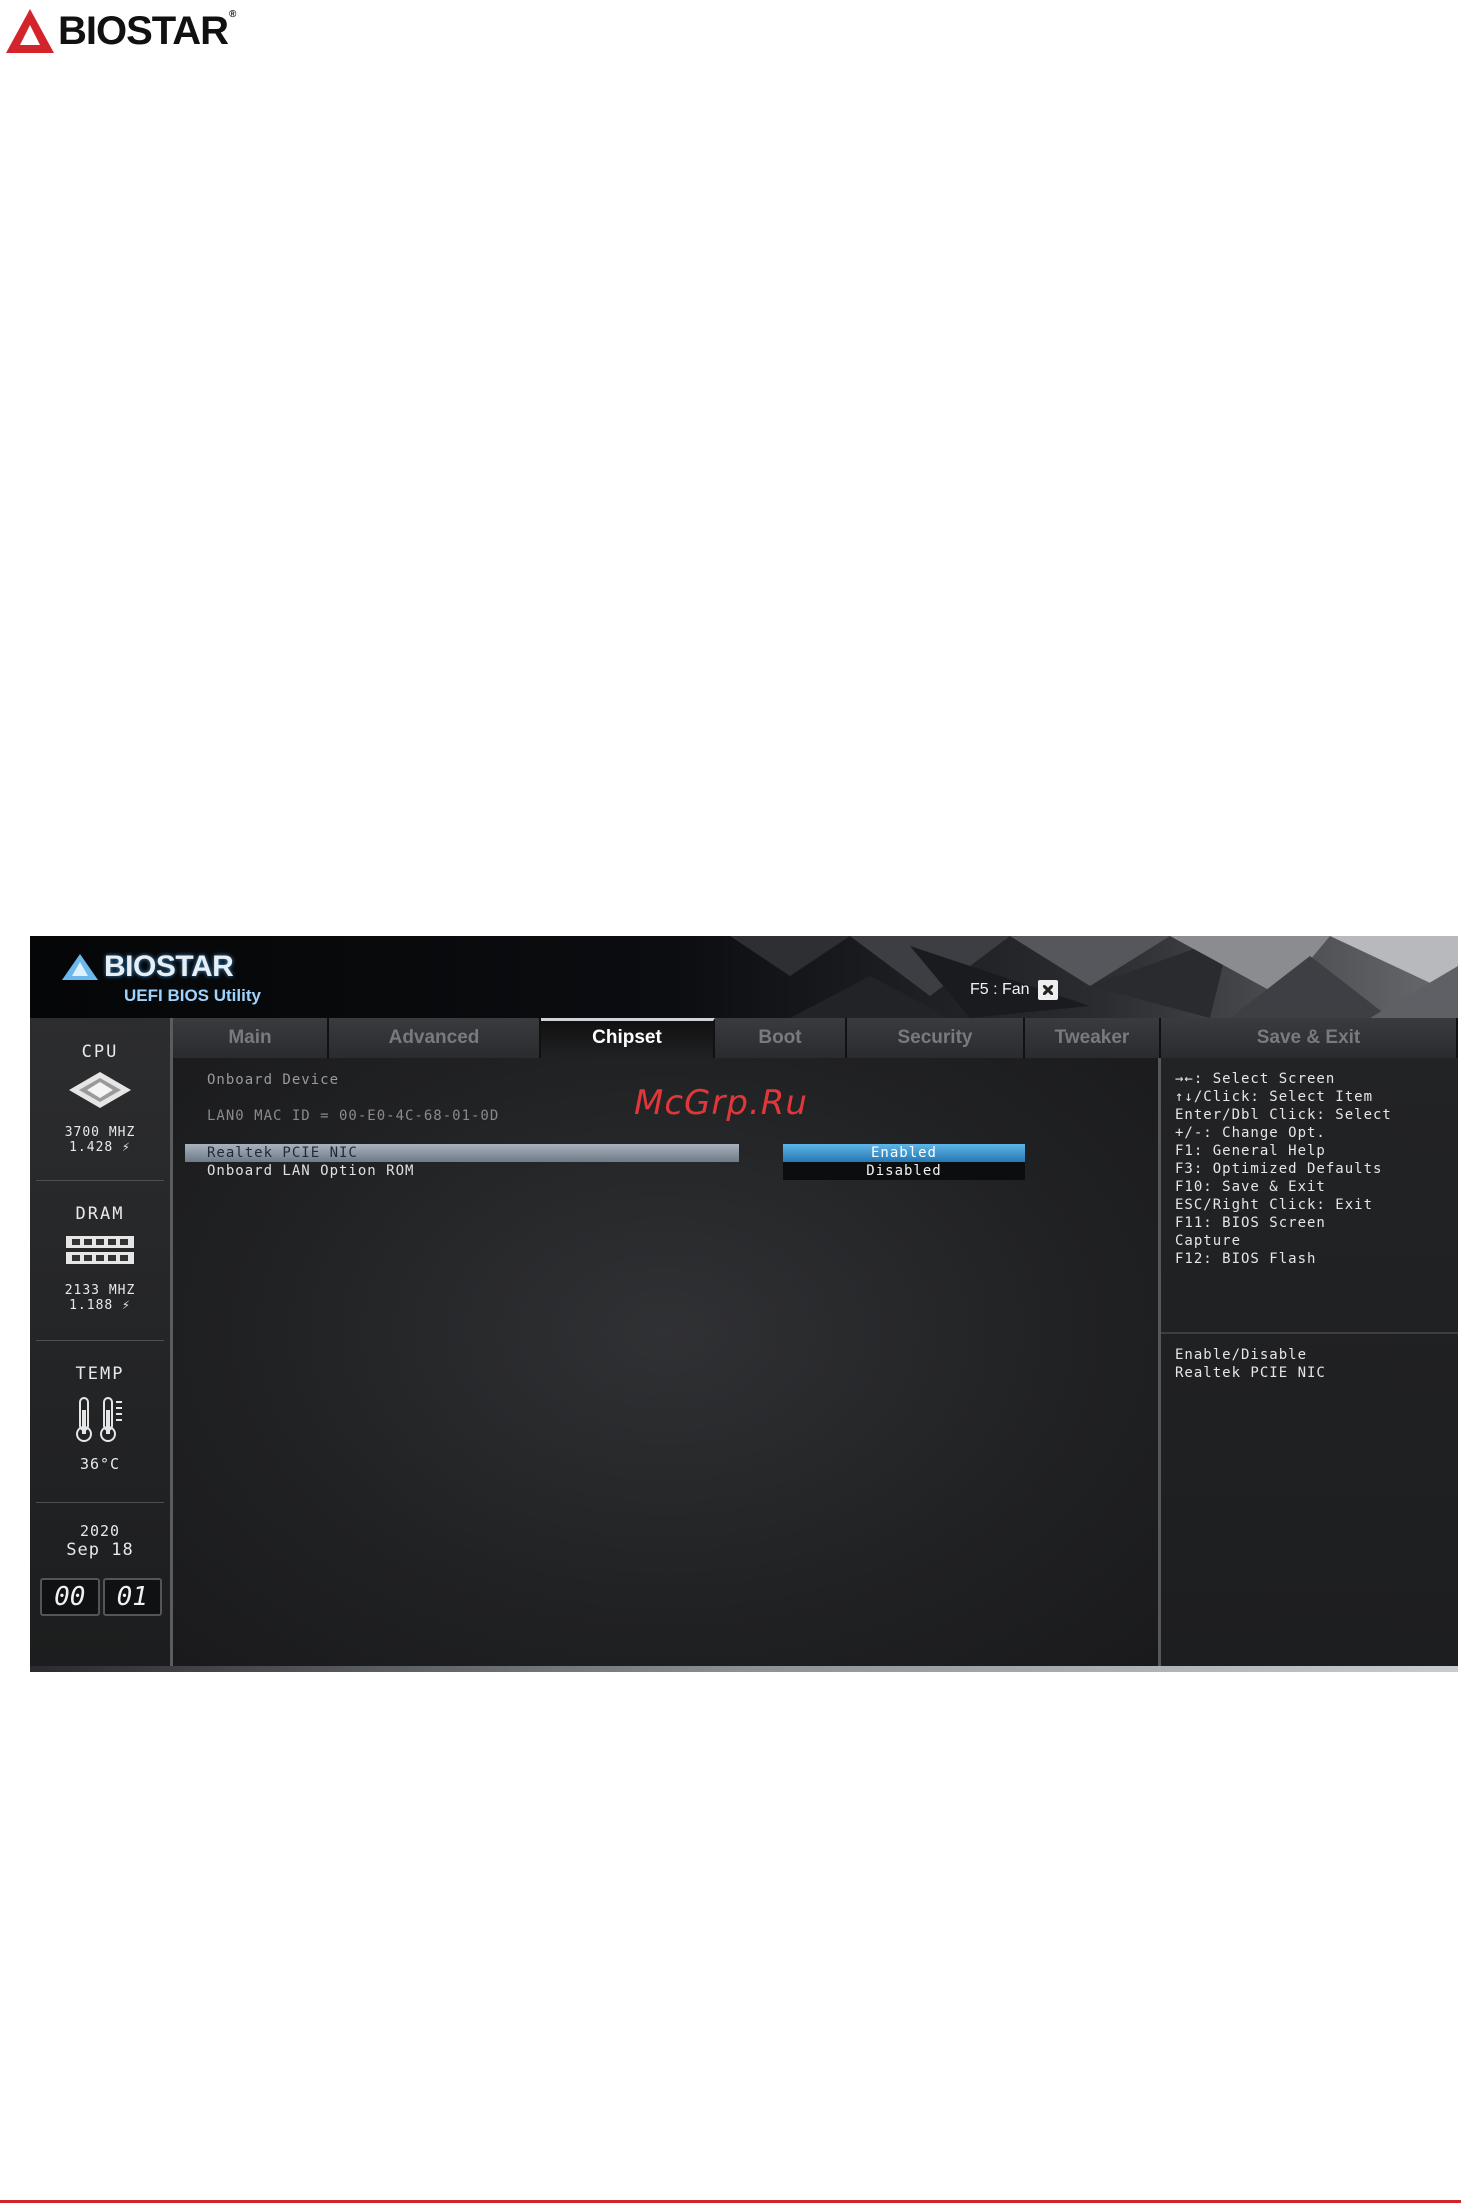 This screenshot has height=2205, width=1461. I want to click on dram-section: DRAM 2133 MHZ 1.188 ⚡, so click(100, 1258).